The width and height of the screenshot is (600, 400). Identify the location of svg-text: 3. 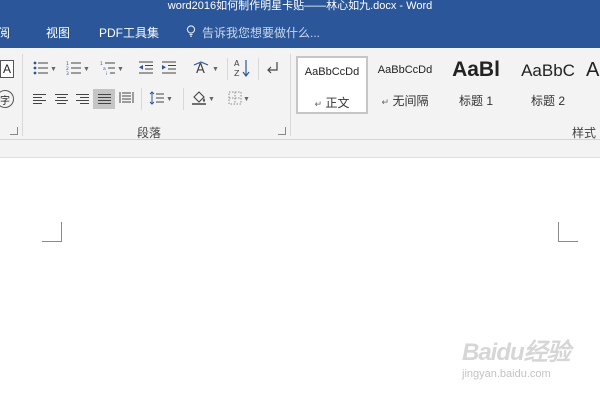
(67, 73).